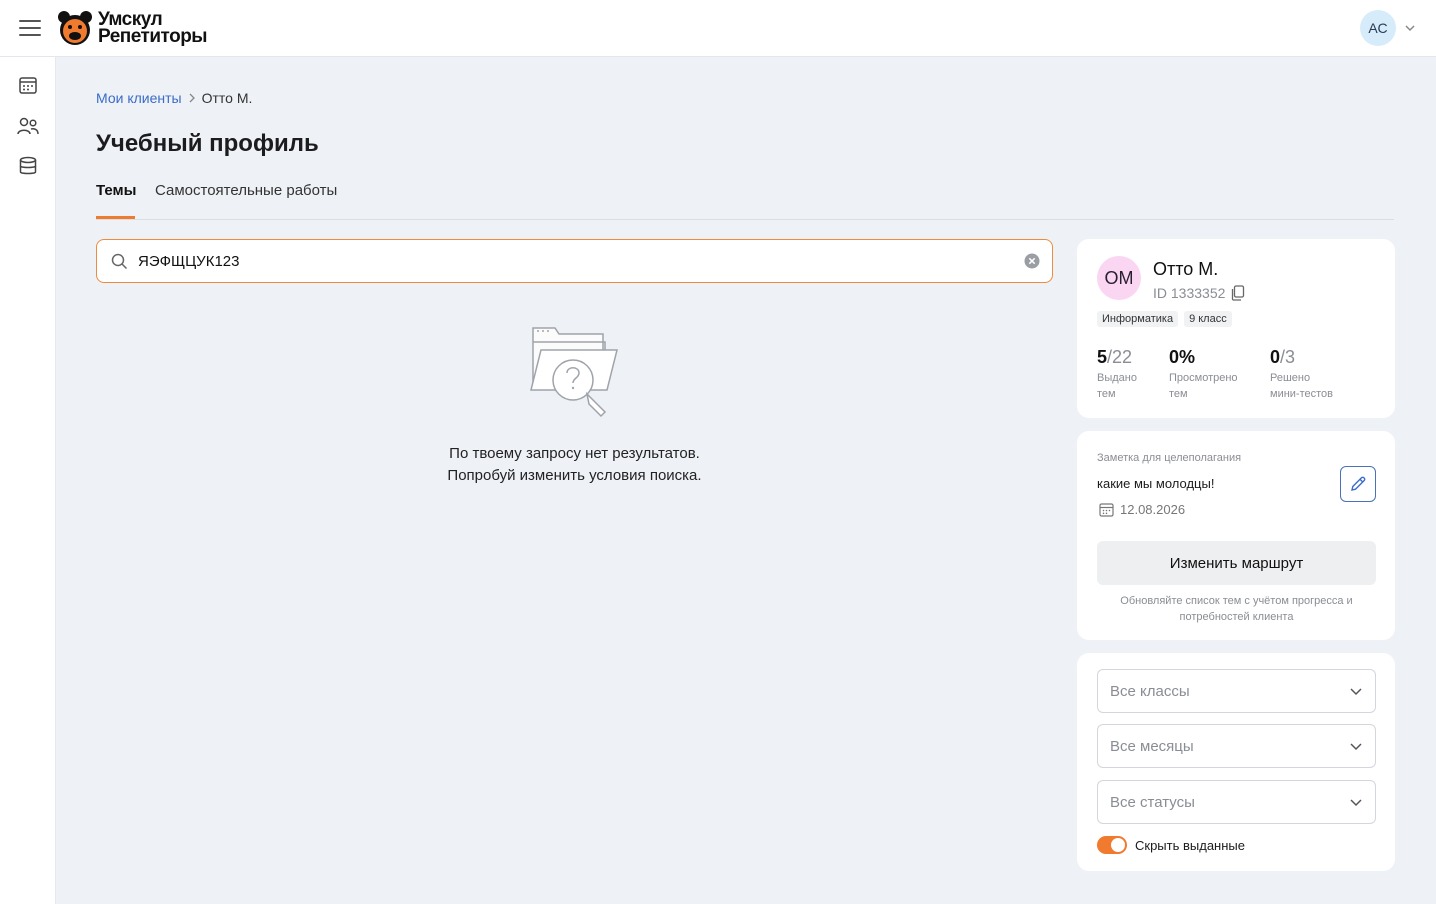 This screenshot has height=904, width=1436. What do you see at coordinates (1032, 261) in the screenshot?
I see `clear-search-icon` at bounding box center [1032, 261].